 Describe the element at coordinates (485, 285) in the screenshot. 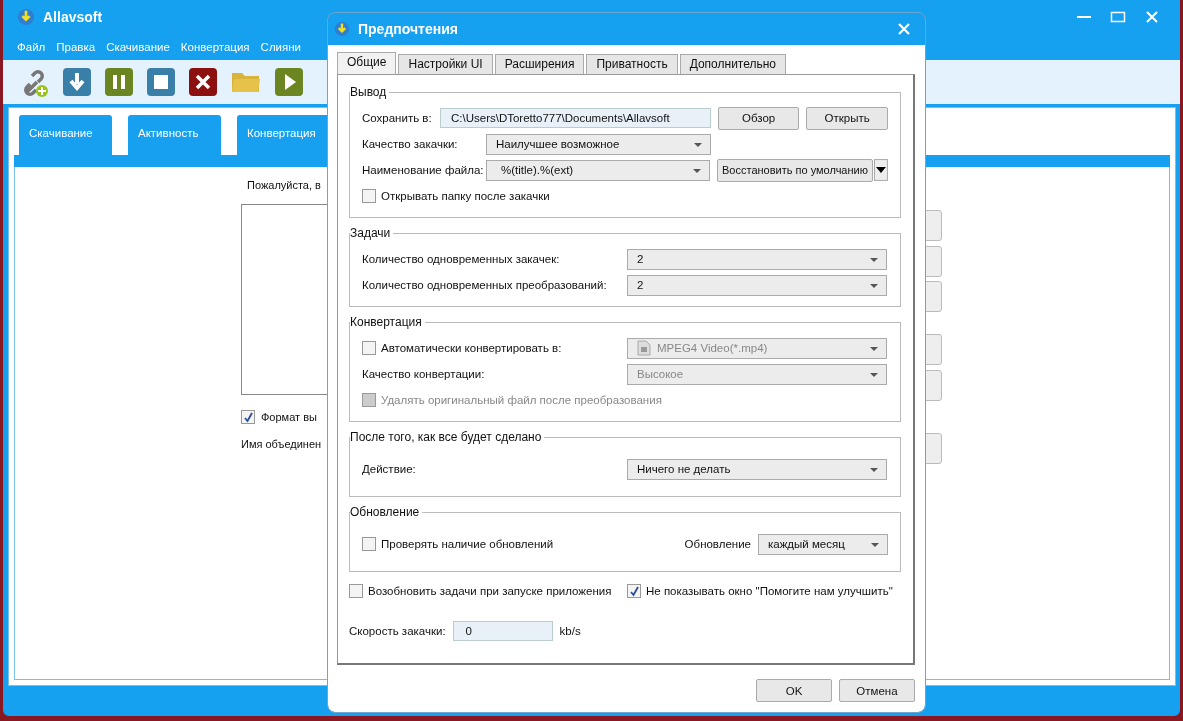

I see `field-label: Количество одновременных преобразований:` at that location.